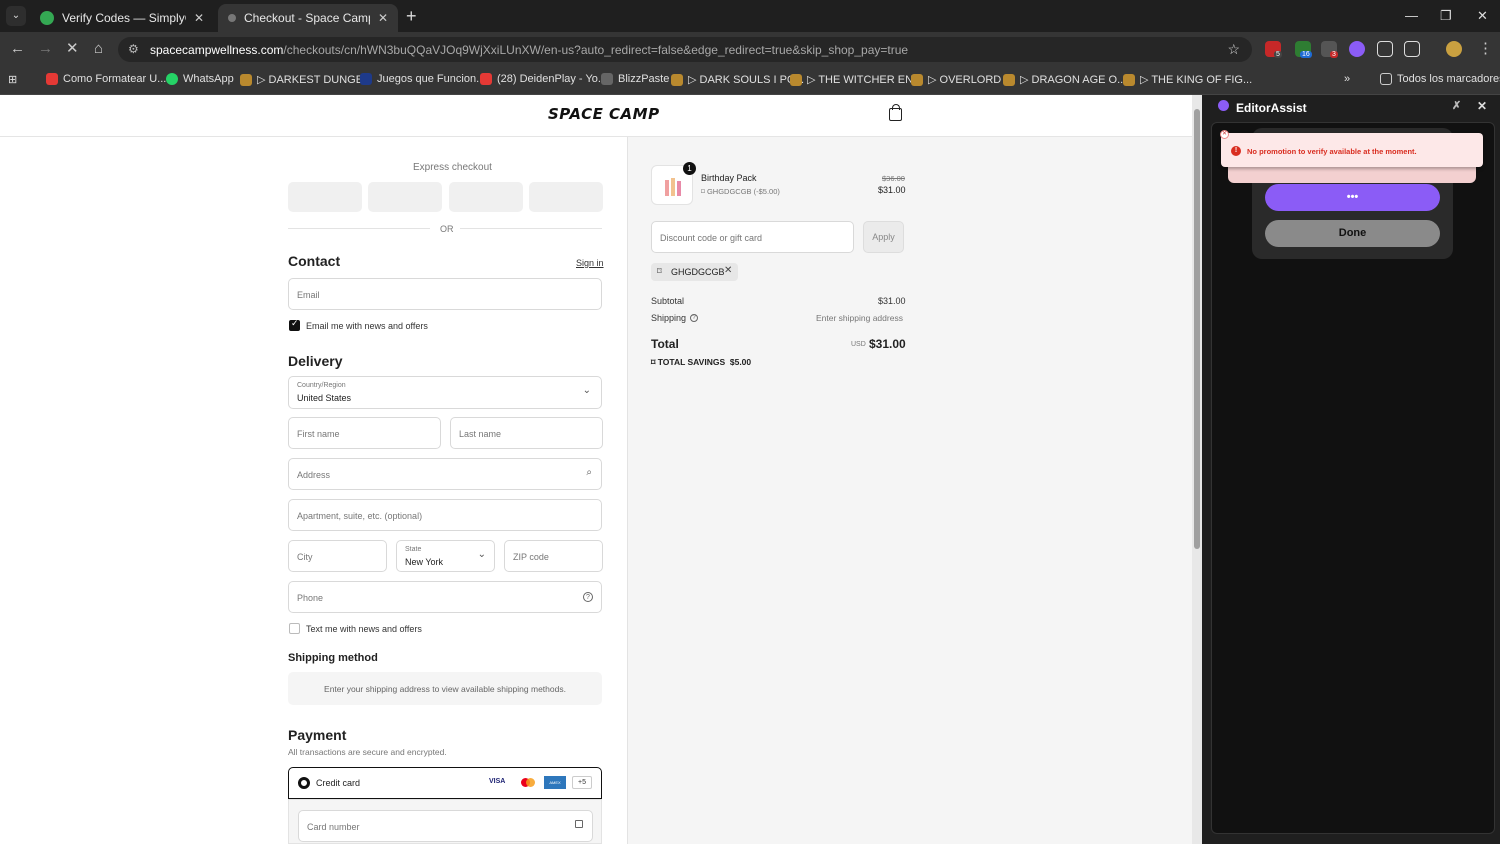 The height and width of the screenshot is (844, 1500). I want to click on site-info-icon: ⚙, so click(133, 49).